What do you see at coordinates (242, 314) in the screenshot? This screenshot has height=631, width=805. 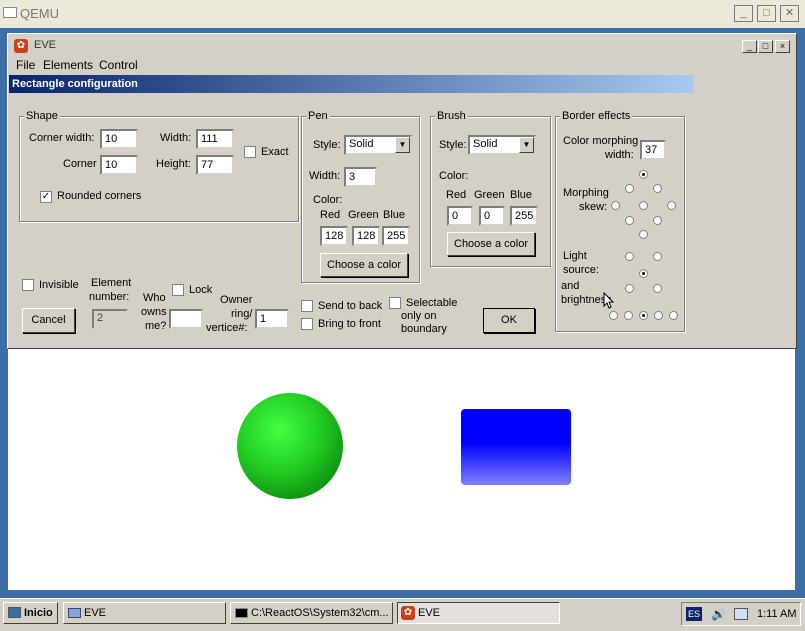 I see `owner-ring-label-2: ring/` at bounding box center [242, 314].